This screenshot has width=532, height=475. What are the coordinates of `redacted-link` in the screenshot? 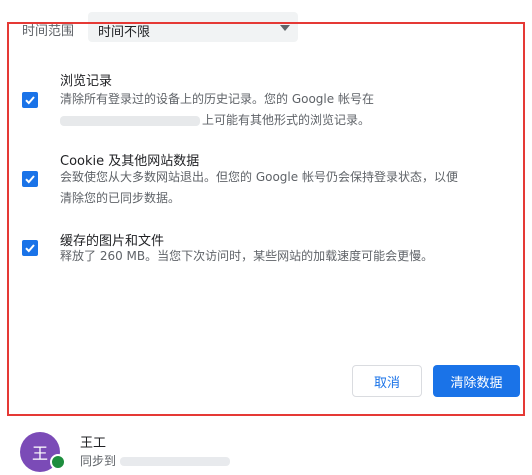 It's located at (130, 120).